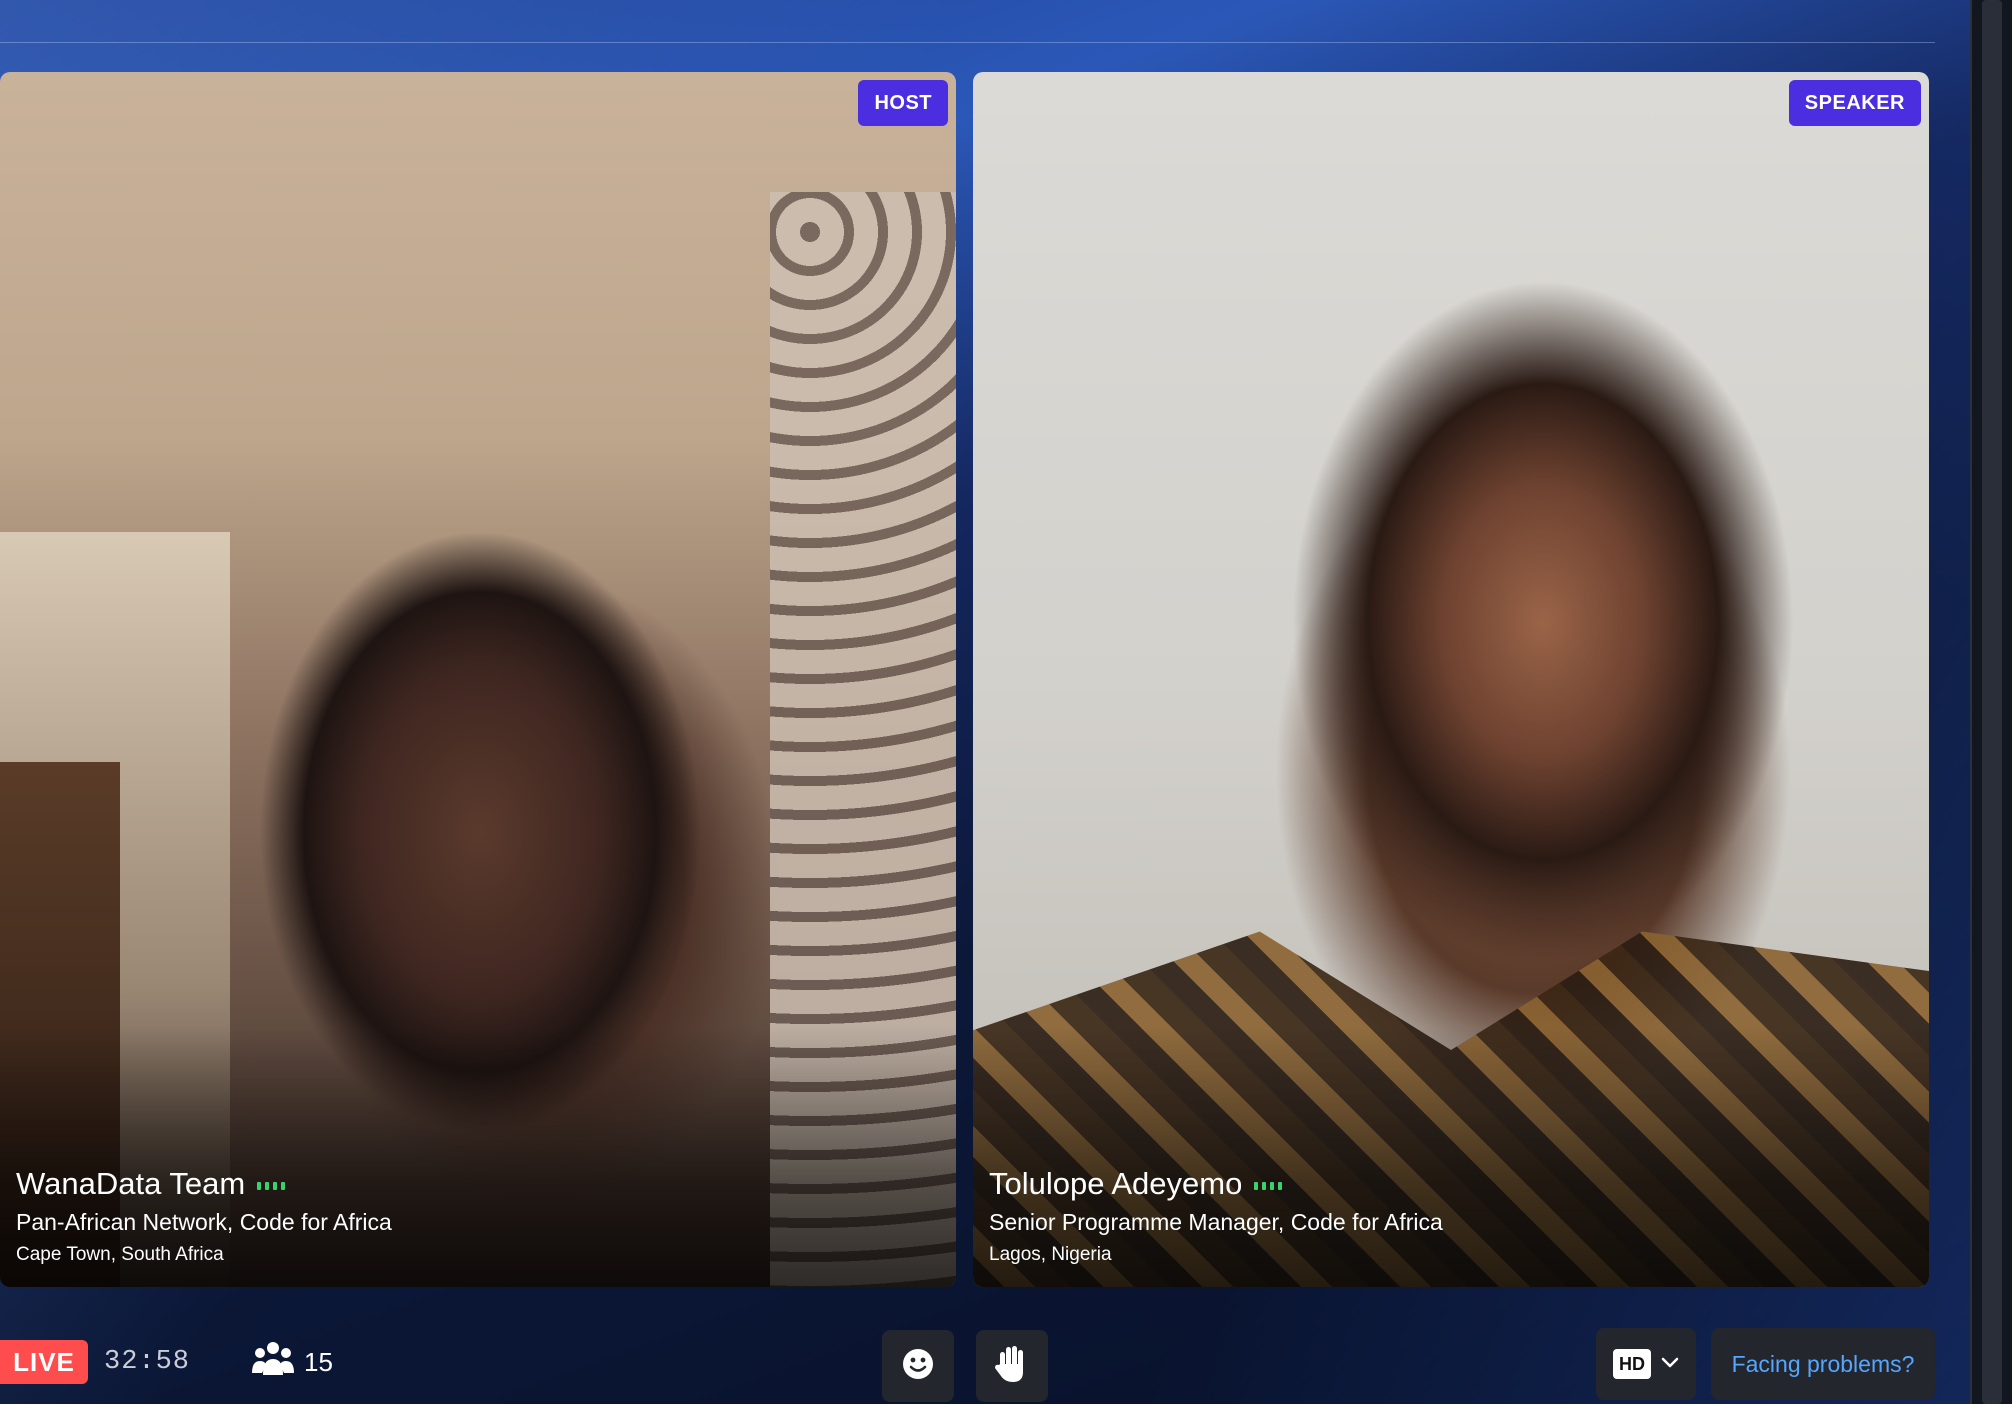 The height and width of the screenshot is (1404, 2012). I want to click on participant-location: Cape Town, South Africa, so click(120, 1254).